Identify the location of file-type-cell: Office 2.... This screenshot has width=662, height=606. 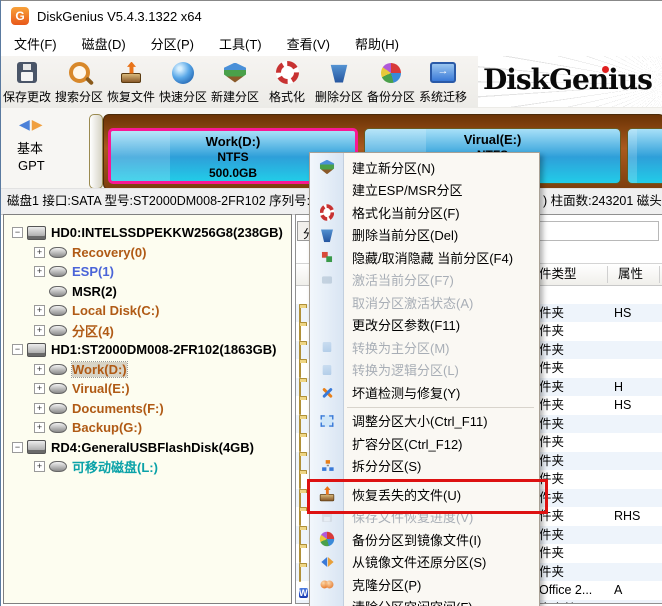
(566, 590).